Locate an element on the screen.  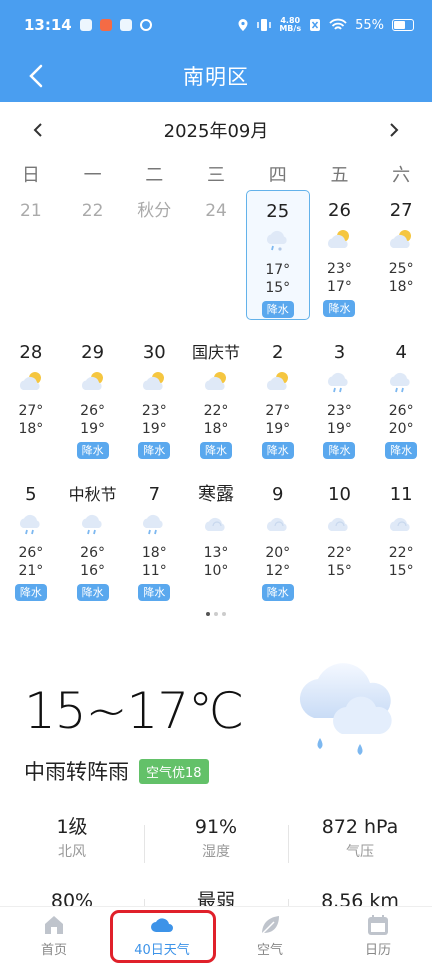
calendar-day: 中秋节 26° 16° 降水 is located at coordinates (93, 545).